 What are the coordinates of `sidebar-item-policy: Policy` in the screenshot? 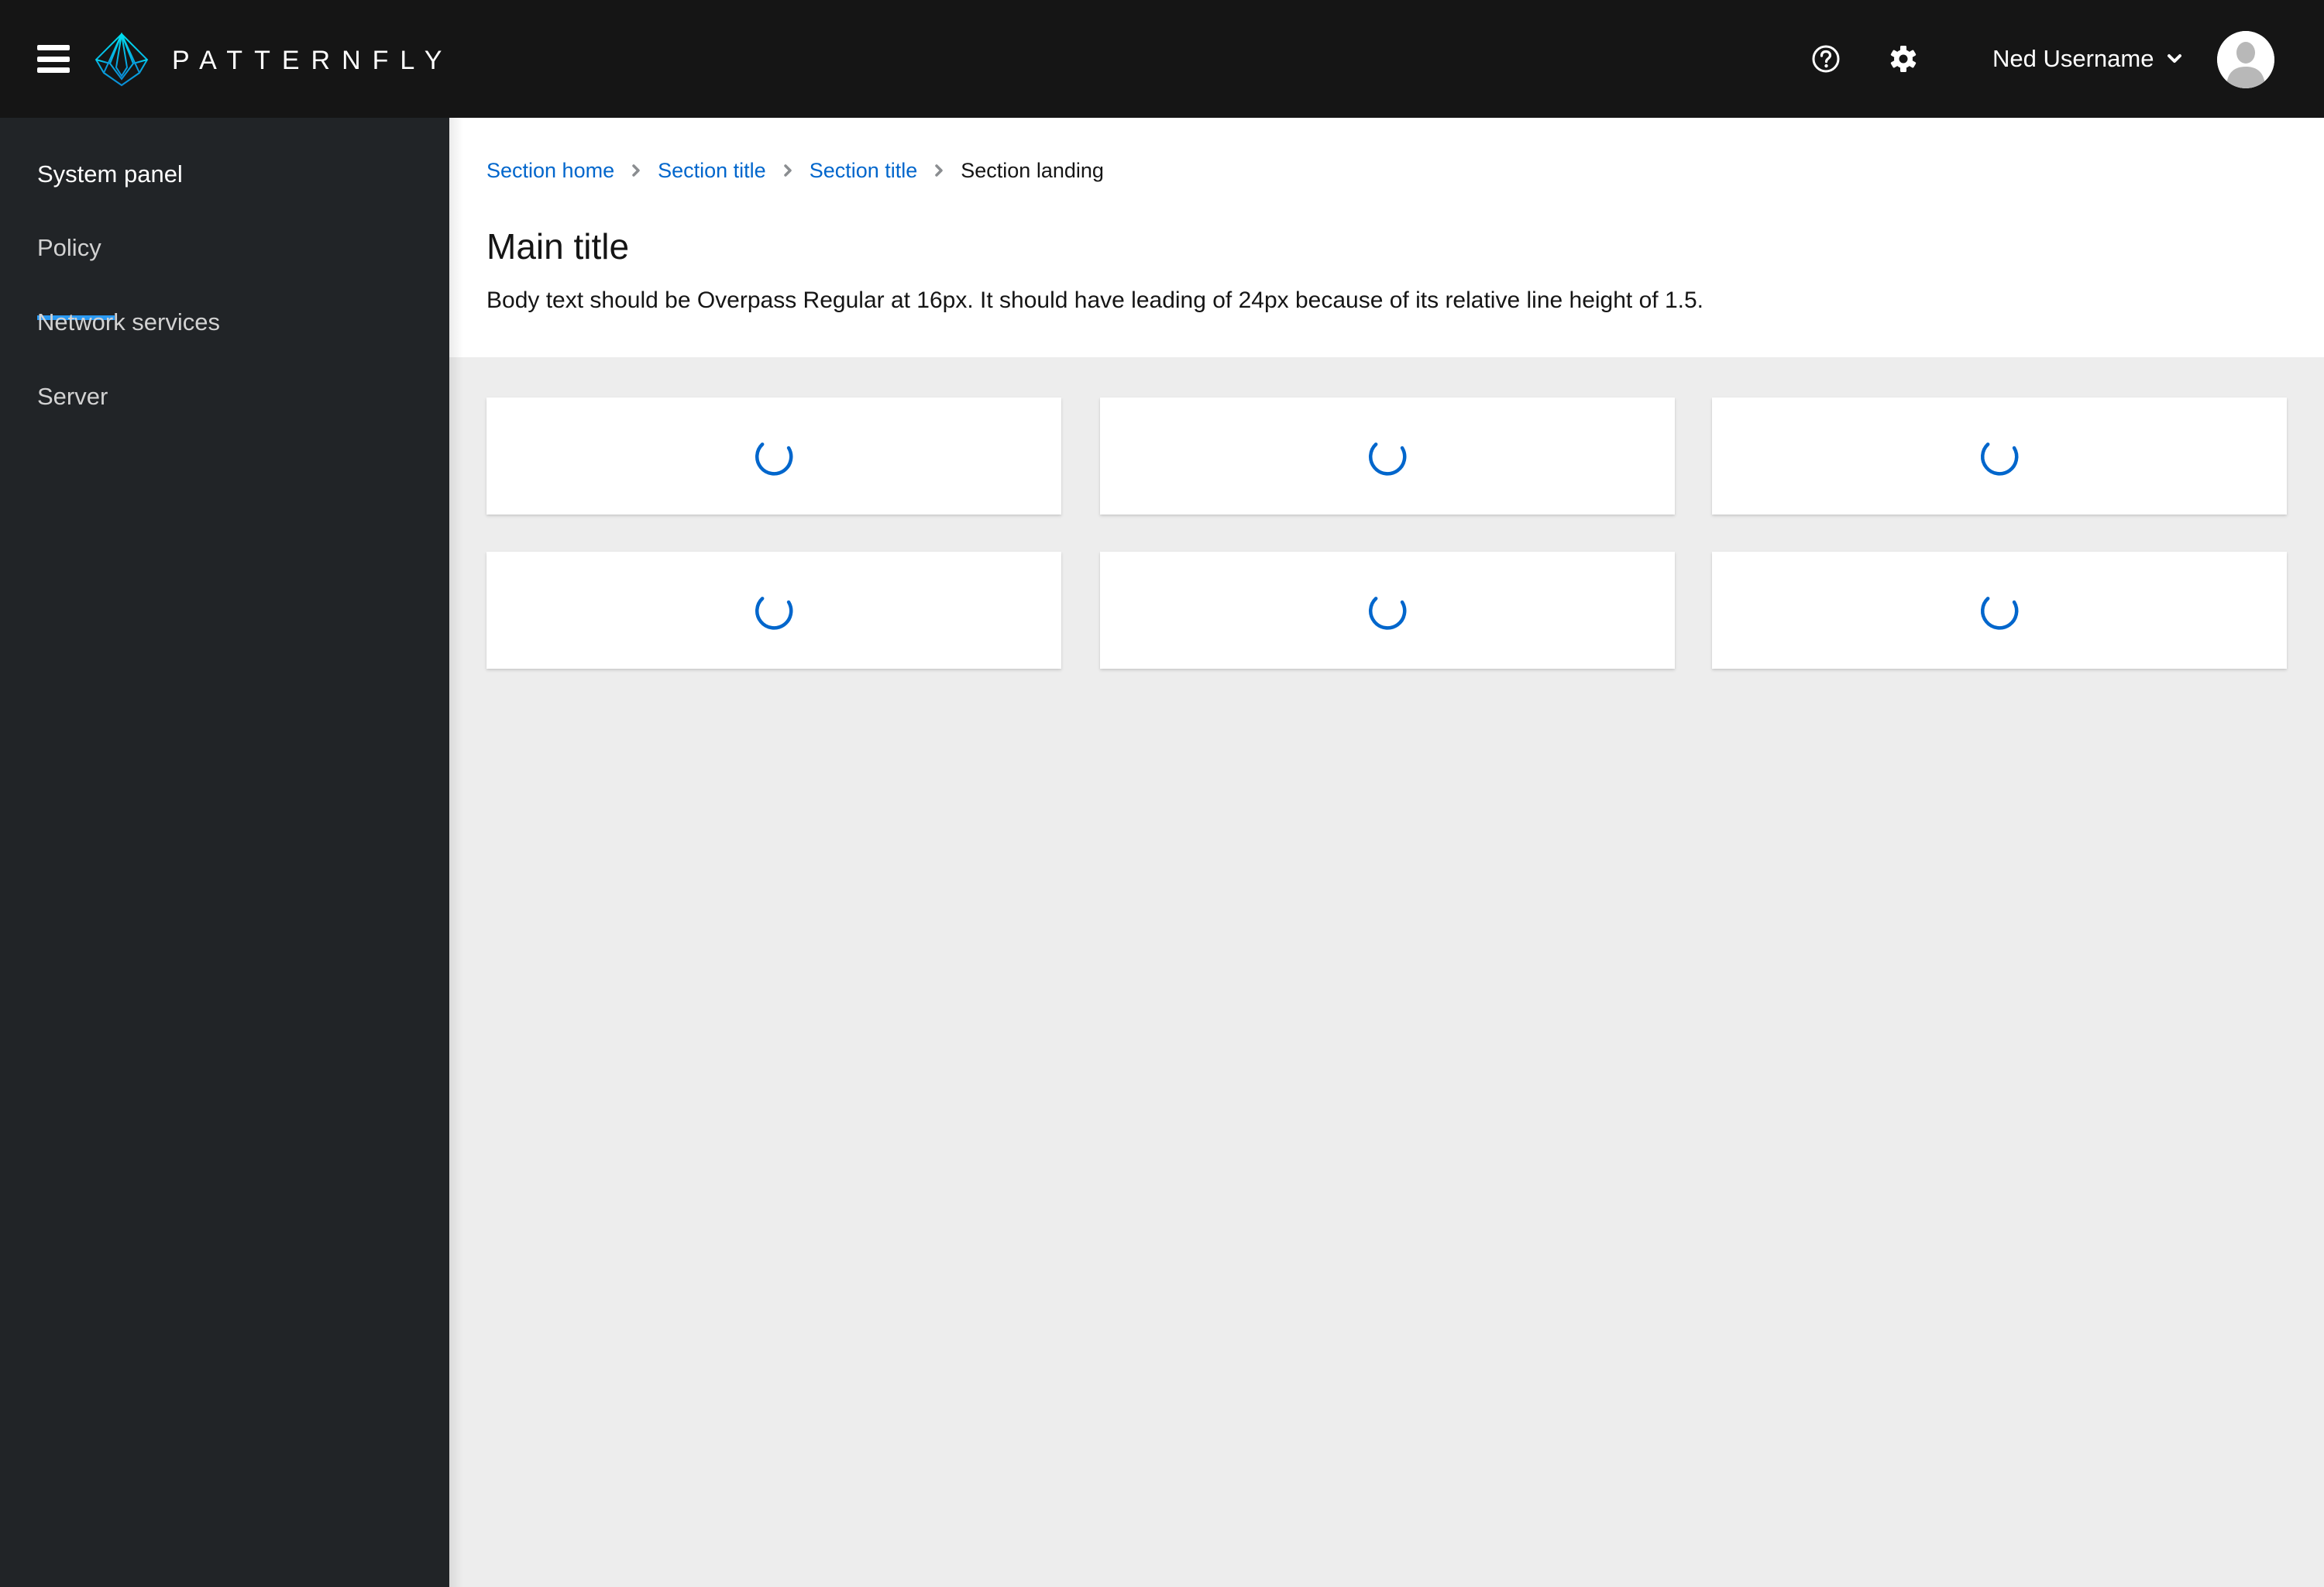 It's located at (69, 248).